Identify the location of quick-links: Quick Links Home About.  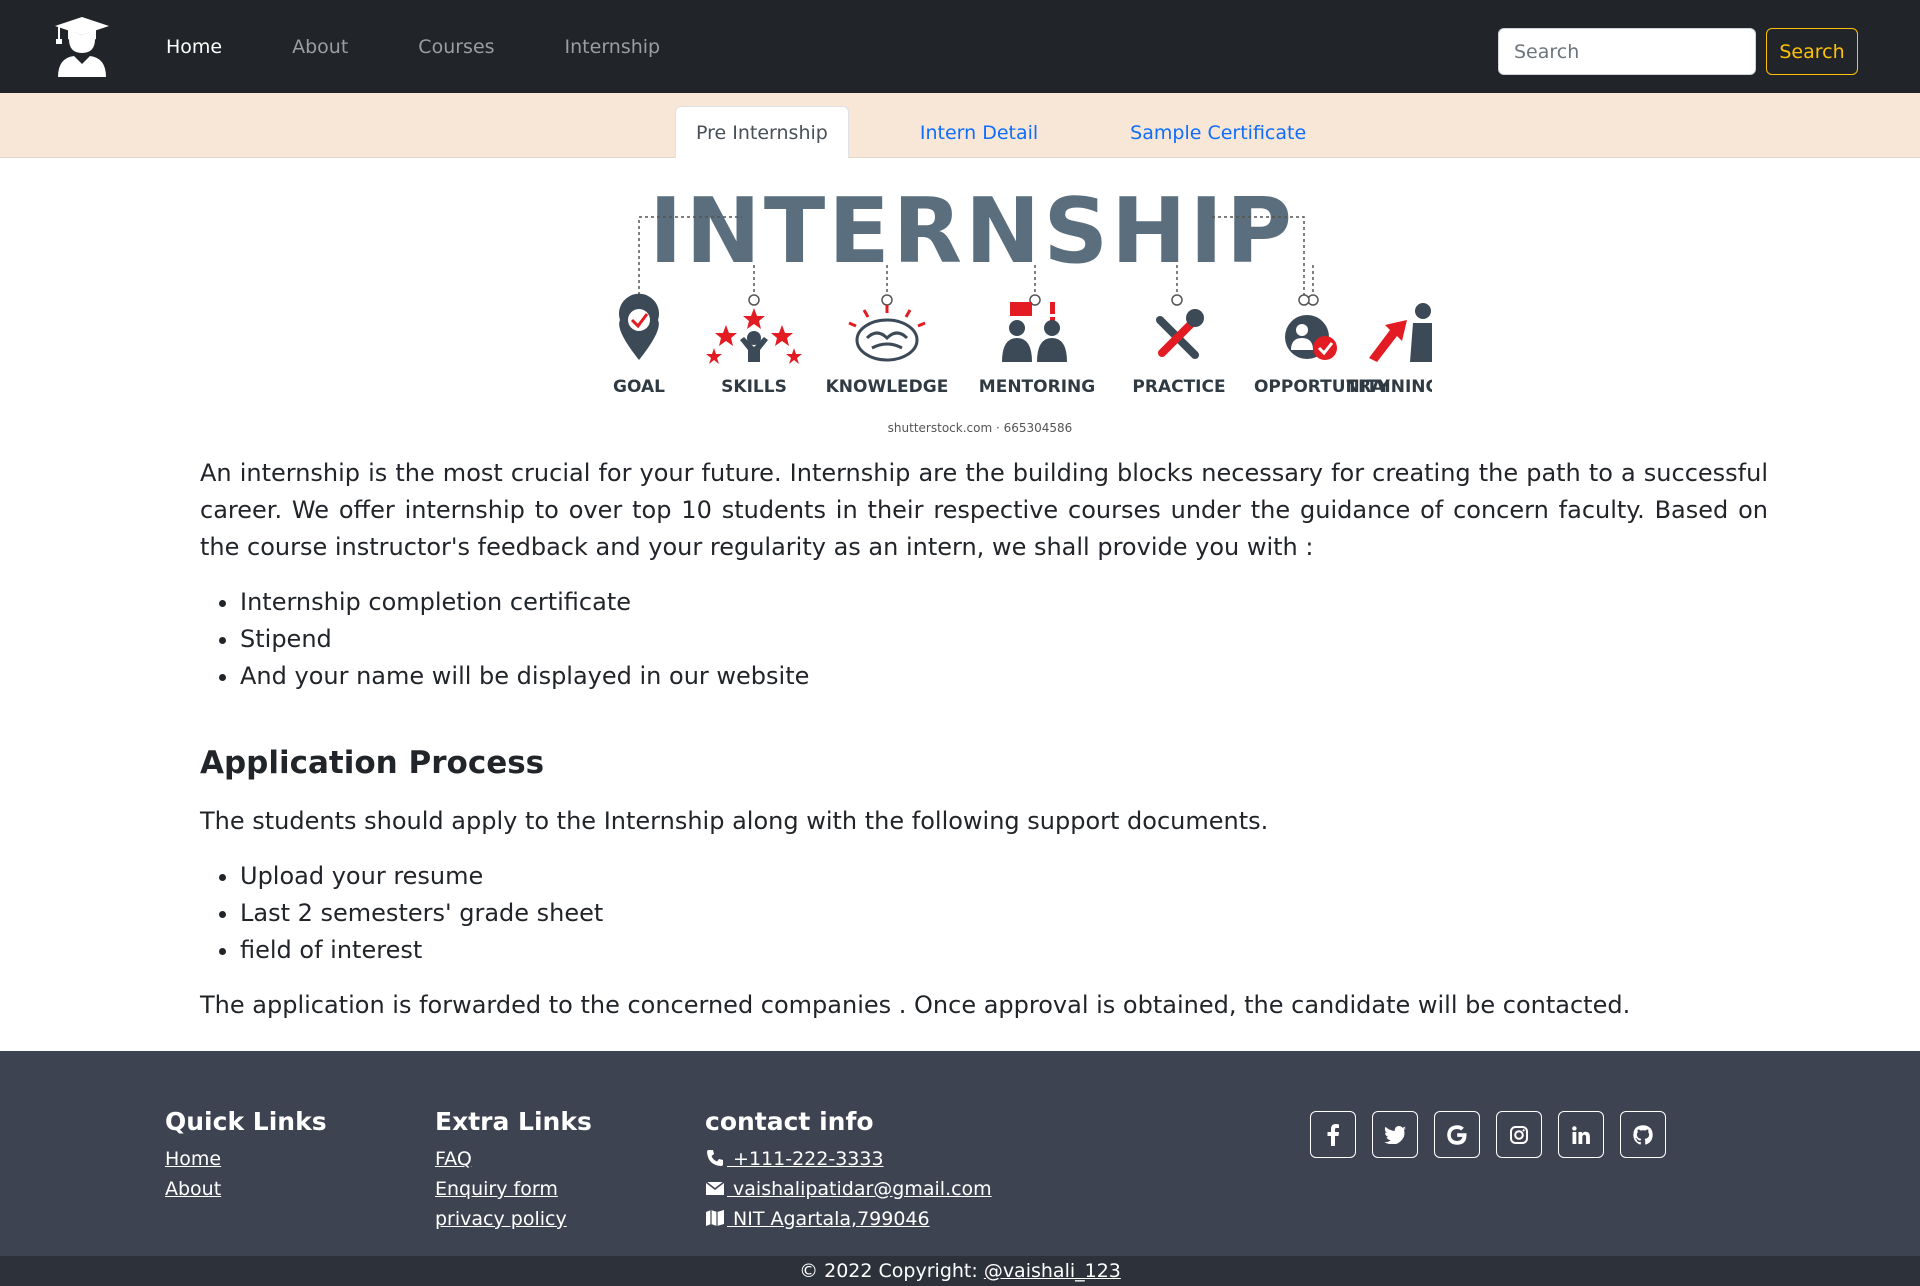
(246, 1155).